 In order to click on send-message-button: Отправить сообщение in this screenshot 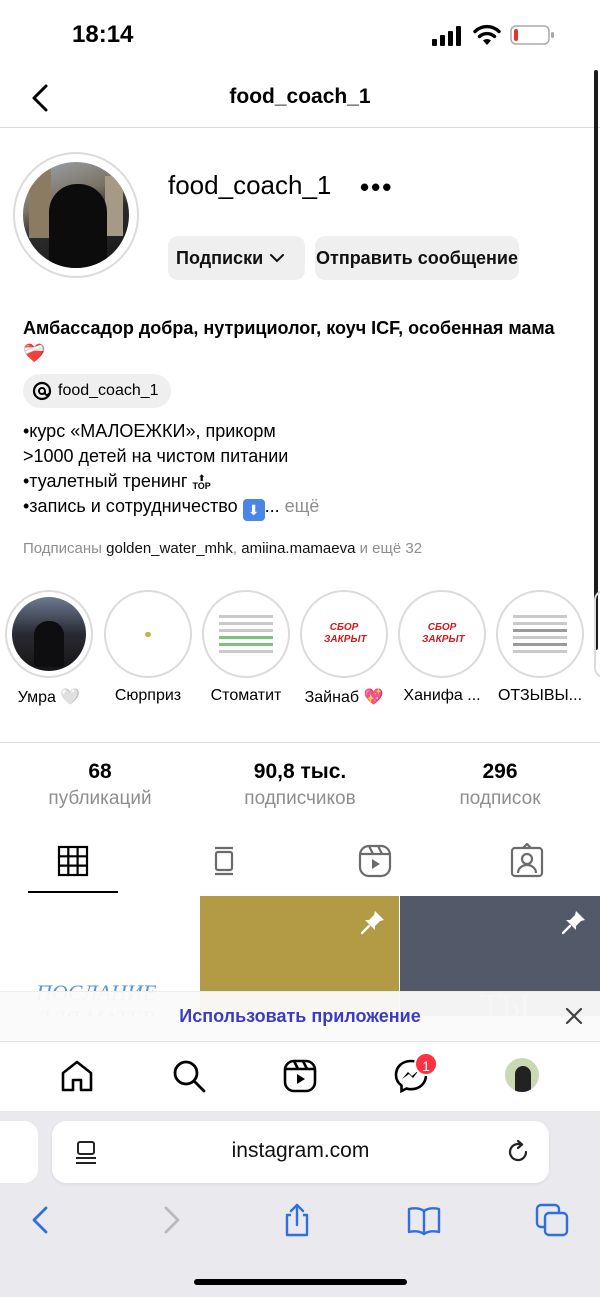, I will do `click(417, 258)`.